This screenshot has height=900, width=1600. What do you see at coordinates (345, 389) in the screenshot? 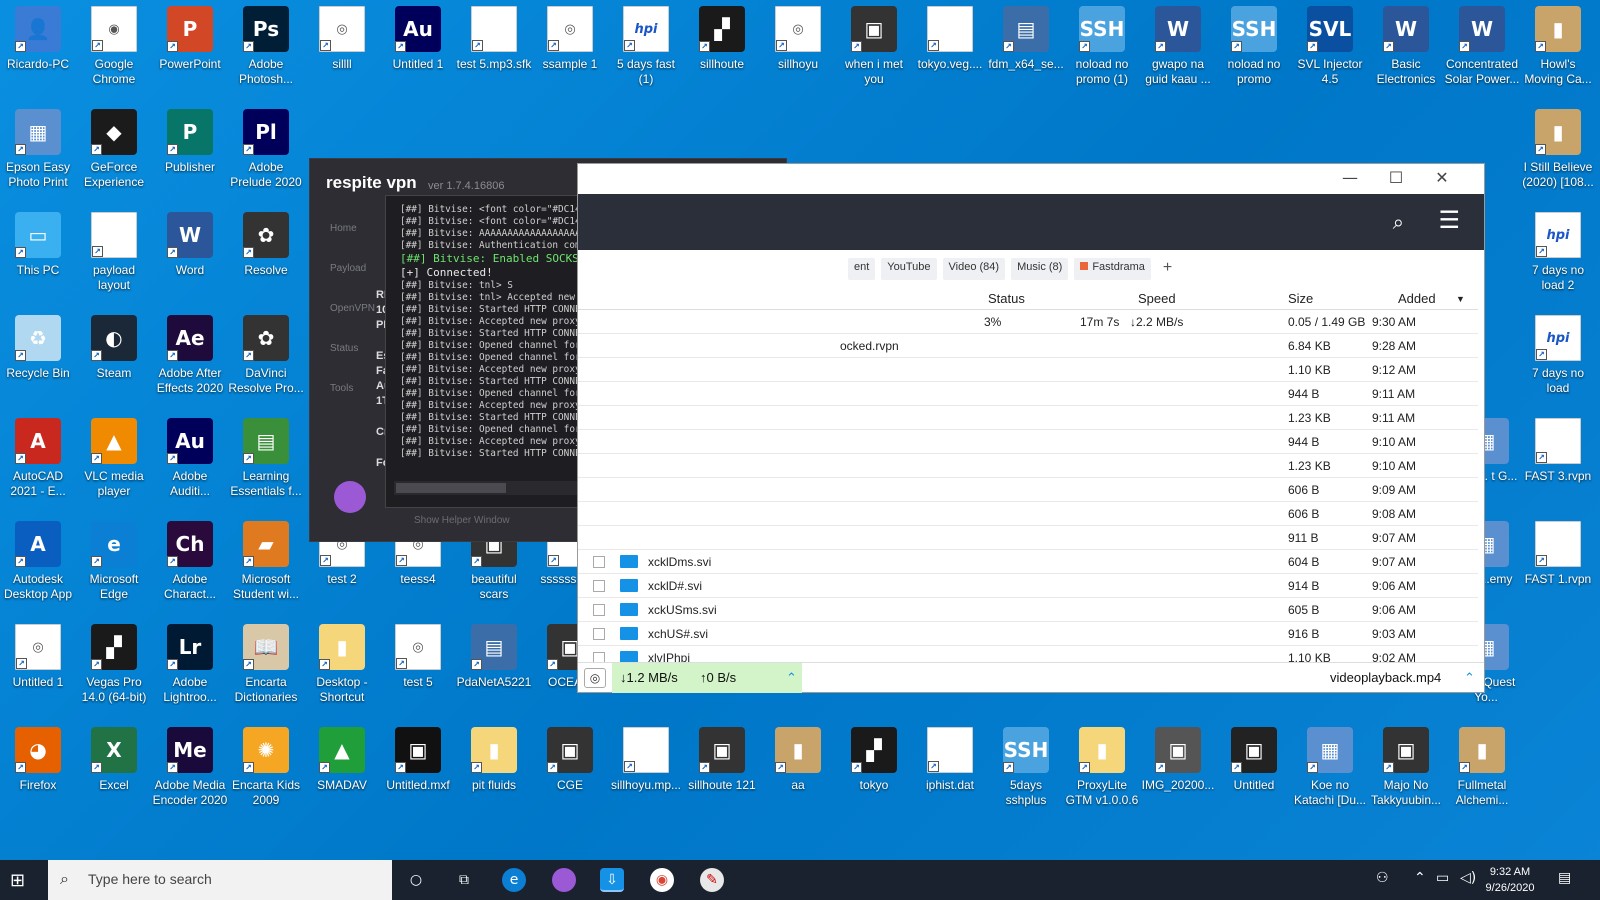
I see `vpn-nav-tools: Tools` at bounding box center [345, 389].